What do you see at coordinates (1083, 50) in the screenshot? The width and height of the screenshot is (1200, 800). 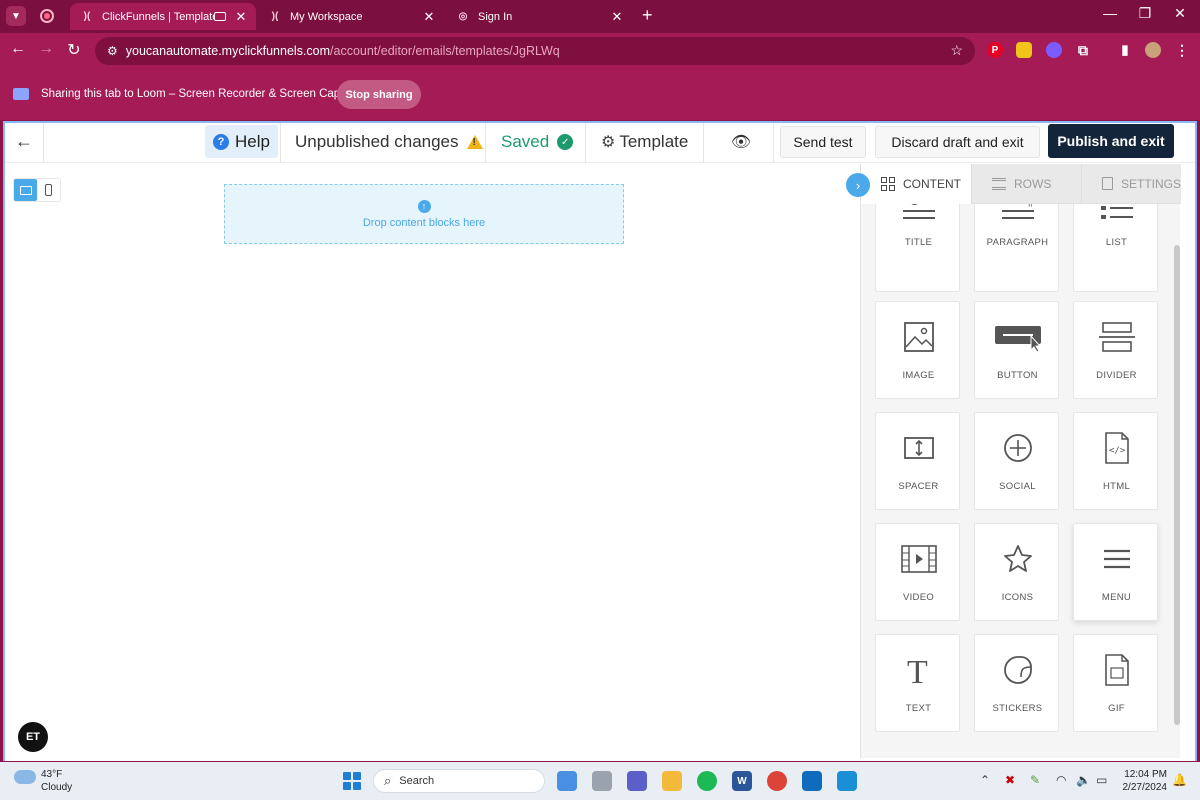 I see `extensions-puzzle-icon: ⧉` at bounding box center [1083, 50].